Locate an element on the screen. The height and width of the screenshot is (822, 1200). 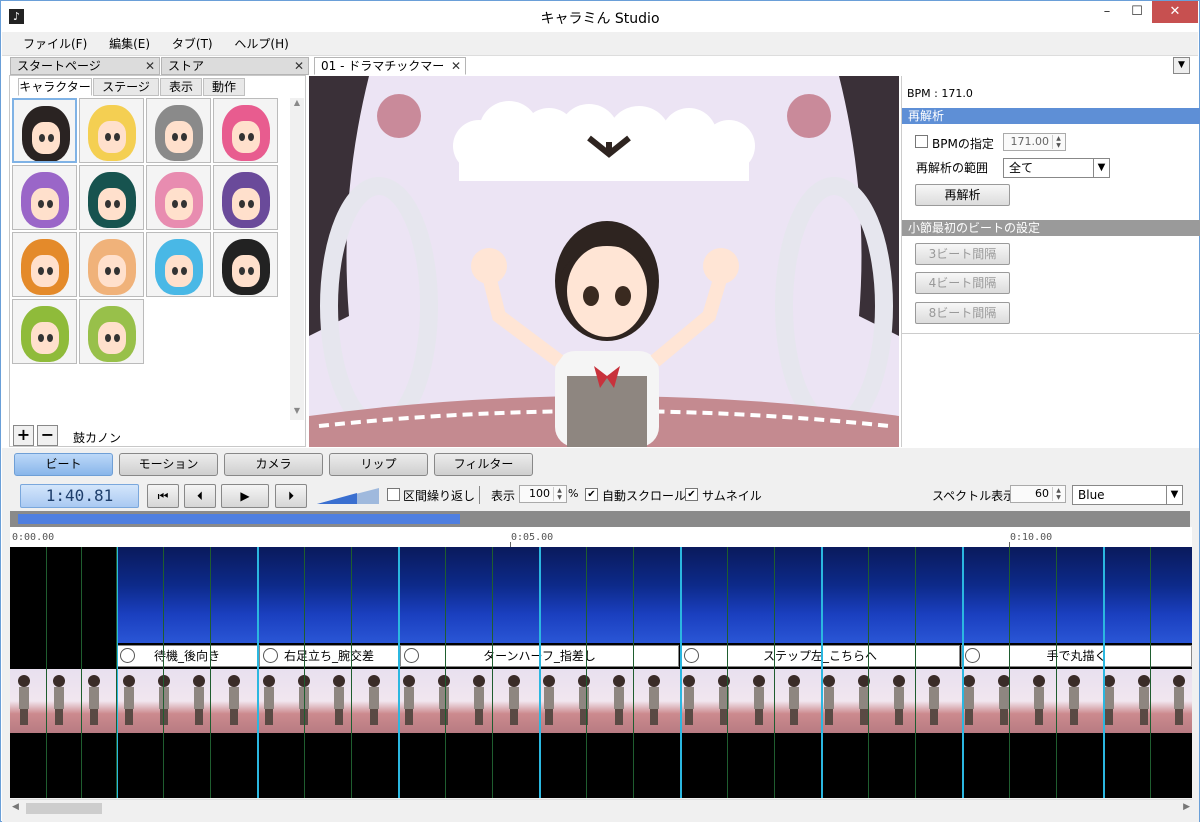
menu-help: ヘルプ(H) is located at coordinates (261, 44).